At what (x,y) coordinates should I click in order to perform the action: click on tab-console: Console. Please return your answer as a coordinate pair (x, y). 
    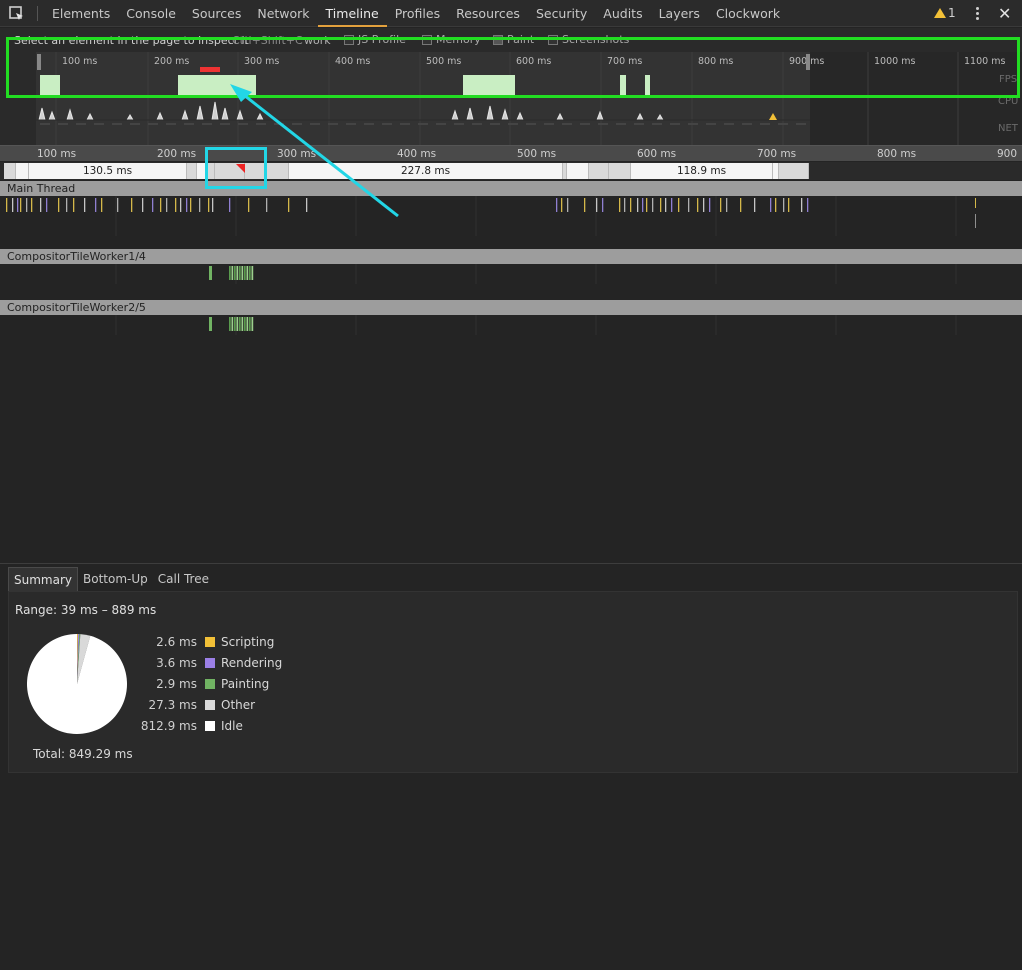
    Looking at the image, I should click on (151, 13).